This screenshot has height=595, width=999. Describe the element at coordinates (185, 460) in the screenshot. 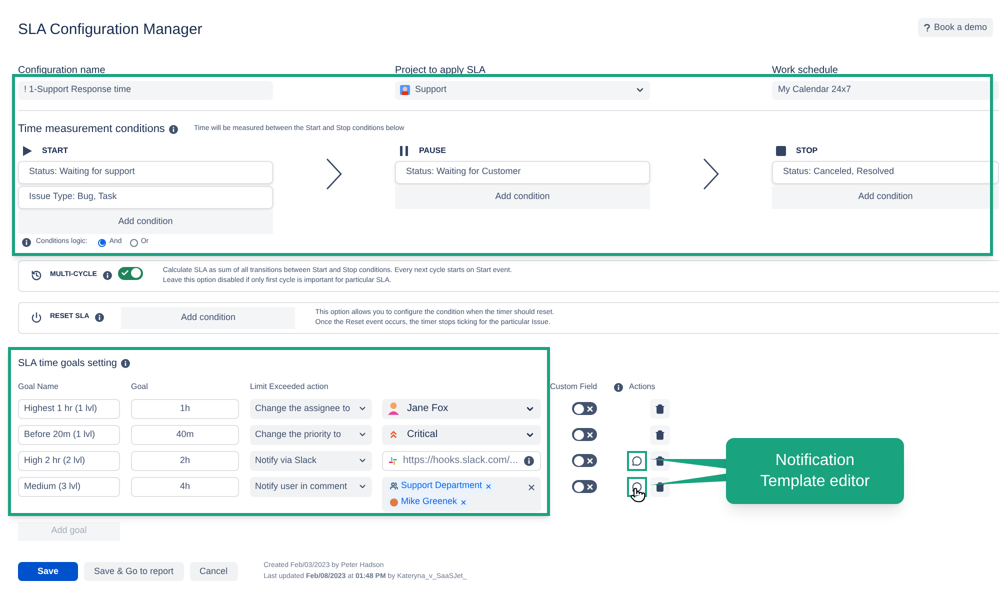

I see `goal-time-field: 2h` at that location.